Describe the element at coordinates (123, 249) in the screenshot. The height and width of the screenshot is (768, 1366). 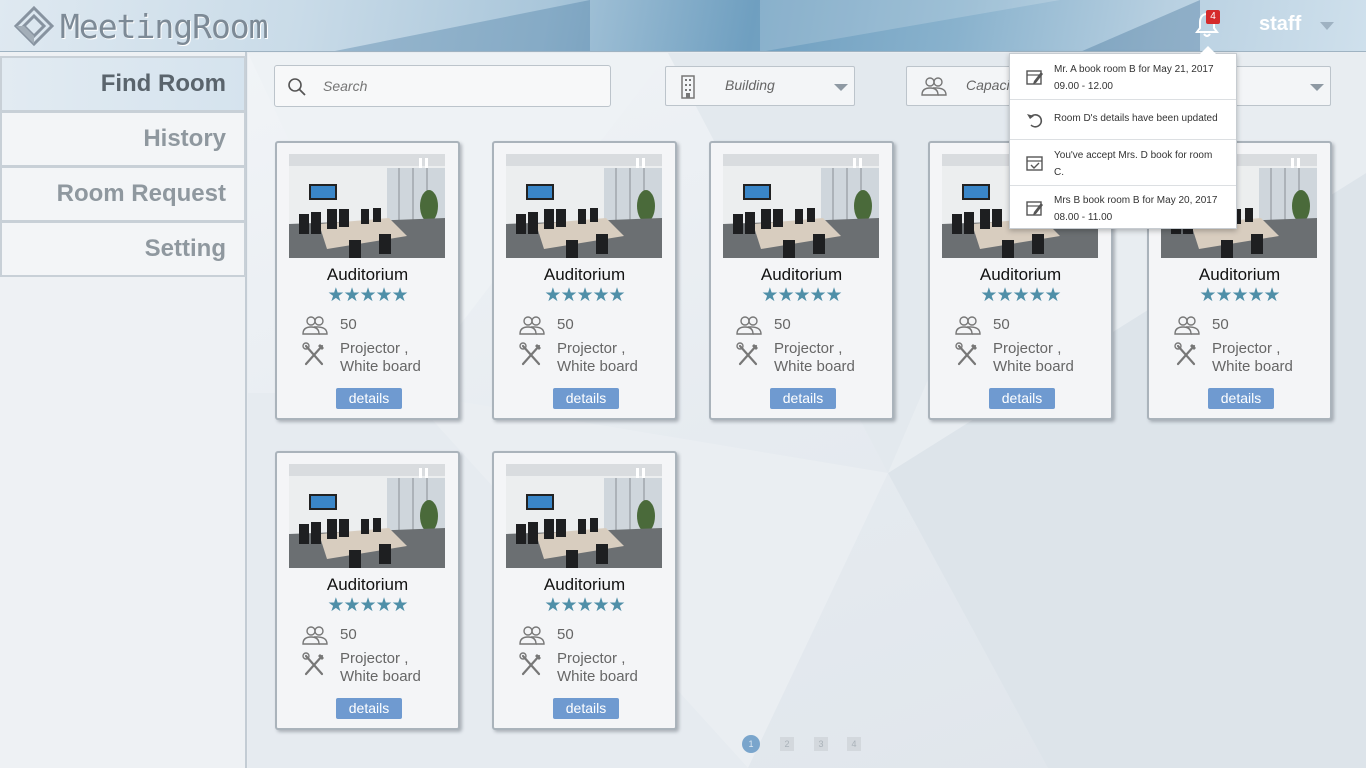
I see `sidebar-item-setting: Setting` at that location.